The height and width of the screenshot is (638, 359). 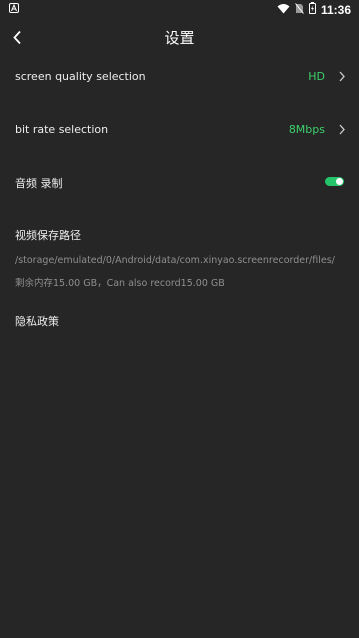 What do you see at coordinates (316, 76) in the screenshot?
I see `quality-value: HD` at bounding box center [316, 76].